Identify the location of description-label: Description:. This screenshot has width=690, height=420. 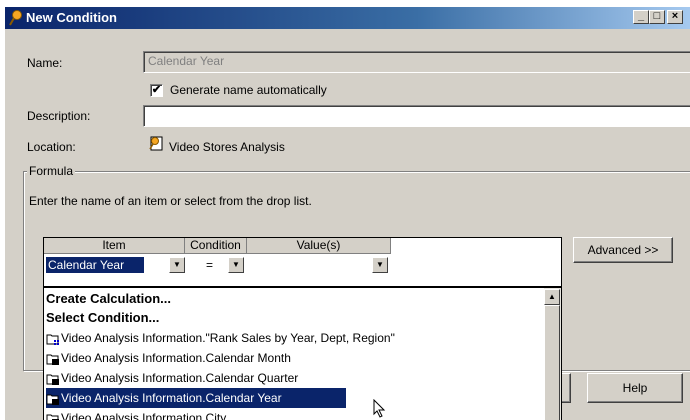
(59, 116).